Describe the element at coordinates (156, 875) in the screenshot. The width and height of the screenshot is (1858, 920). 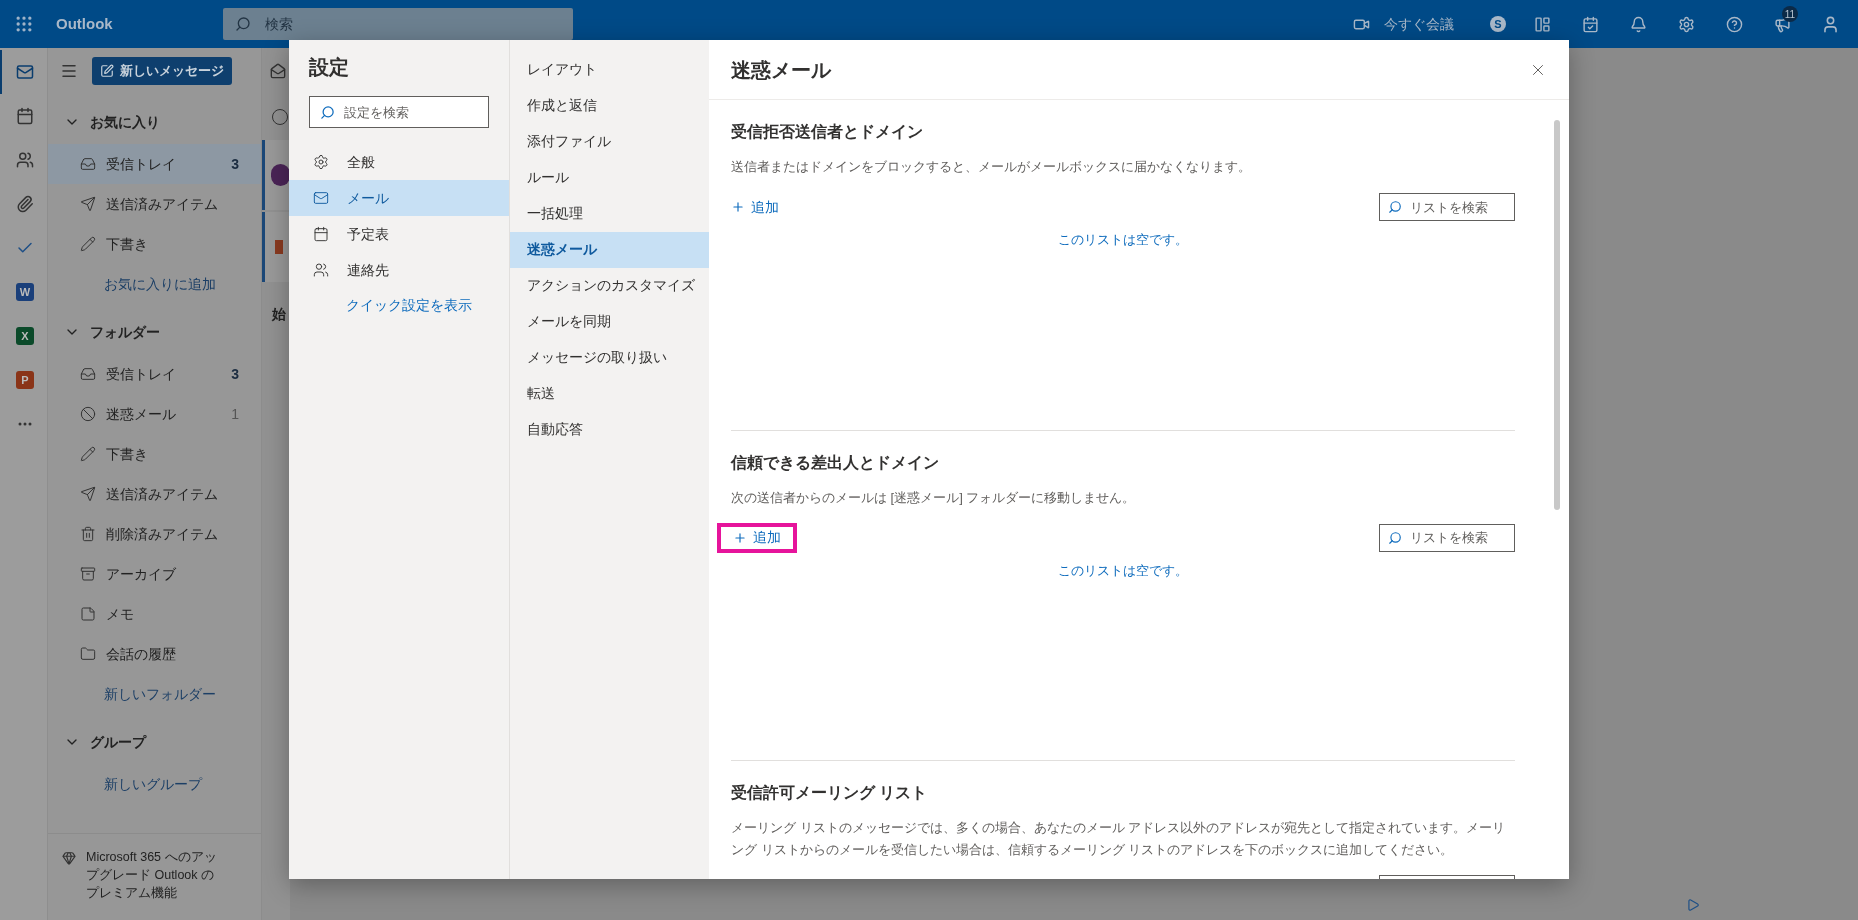
I see `upgrade-promo: Microsoft 365 へのアップグレード Outlook のプレミアム機能` at that location.